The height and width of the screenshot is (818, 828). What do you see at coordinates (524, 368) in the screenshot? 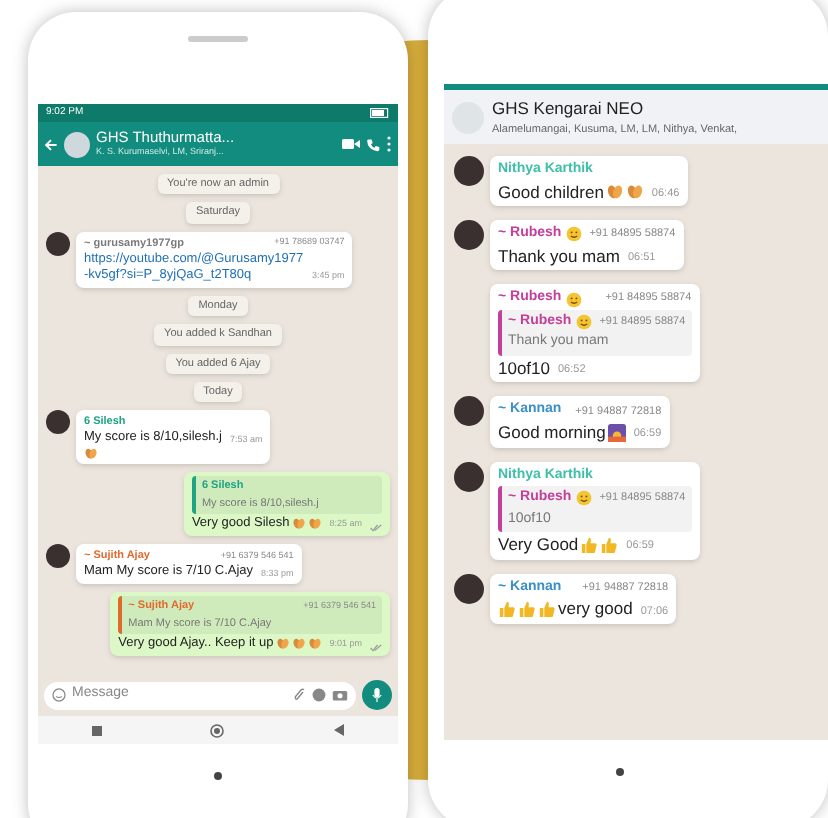
I see `message-text: 10of10` at bounding box center [524, 368].